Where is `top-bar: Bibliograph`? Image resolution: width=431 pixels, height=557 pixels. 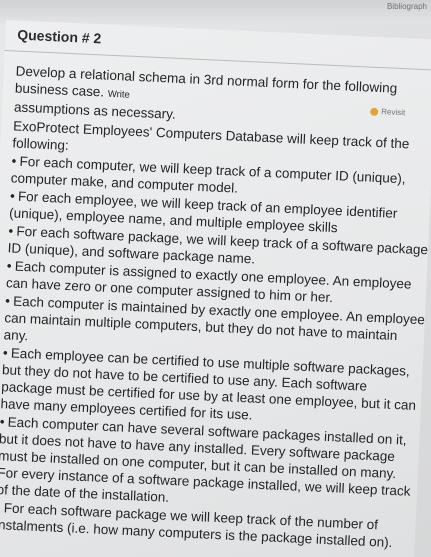
top-bar: Bibliograph is located at coordinates (215, 12).